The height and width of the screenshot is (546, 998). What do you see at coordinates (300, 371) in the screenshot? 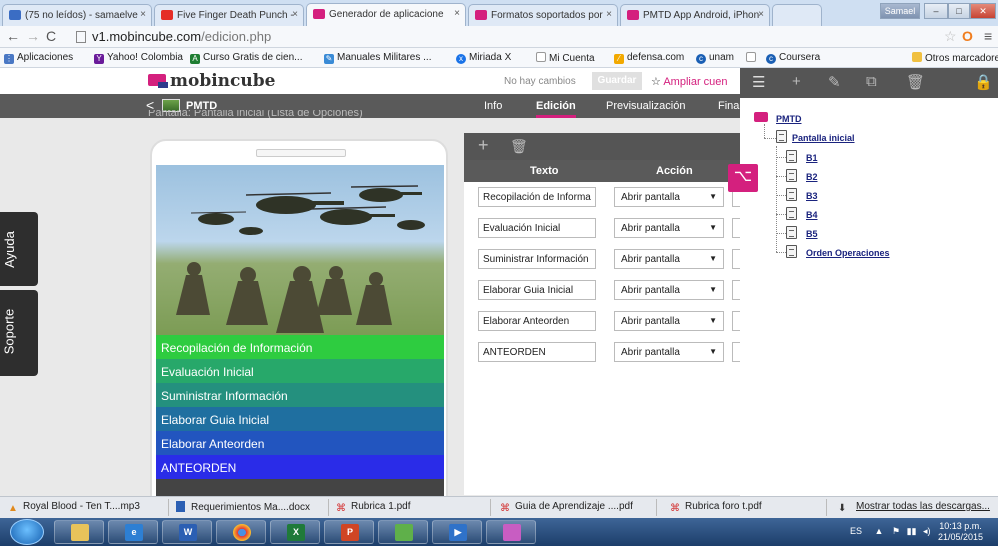
I see `menu-button: Evaluación Inicial` at bounding box center [300, 371].